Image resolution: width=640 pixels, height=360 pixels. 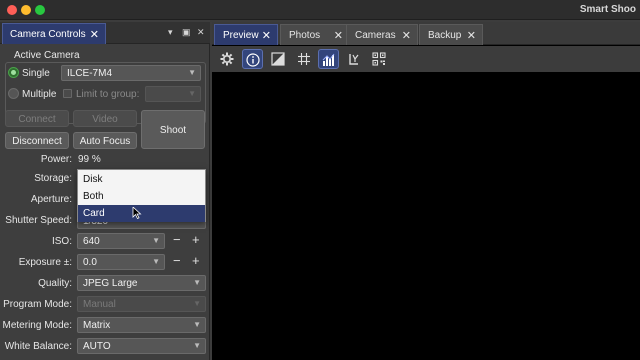 I want to click on tab-preview: Preview ✕, so click(x=246, y=34).